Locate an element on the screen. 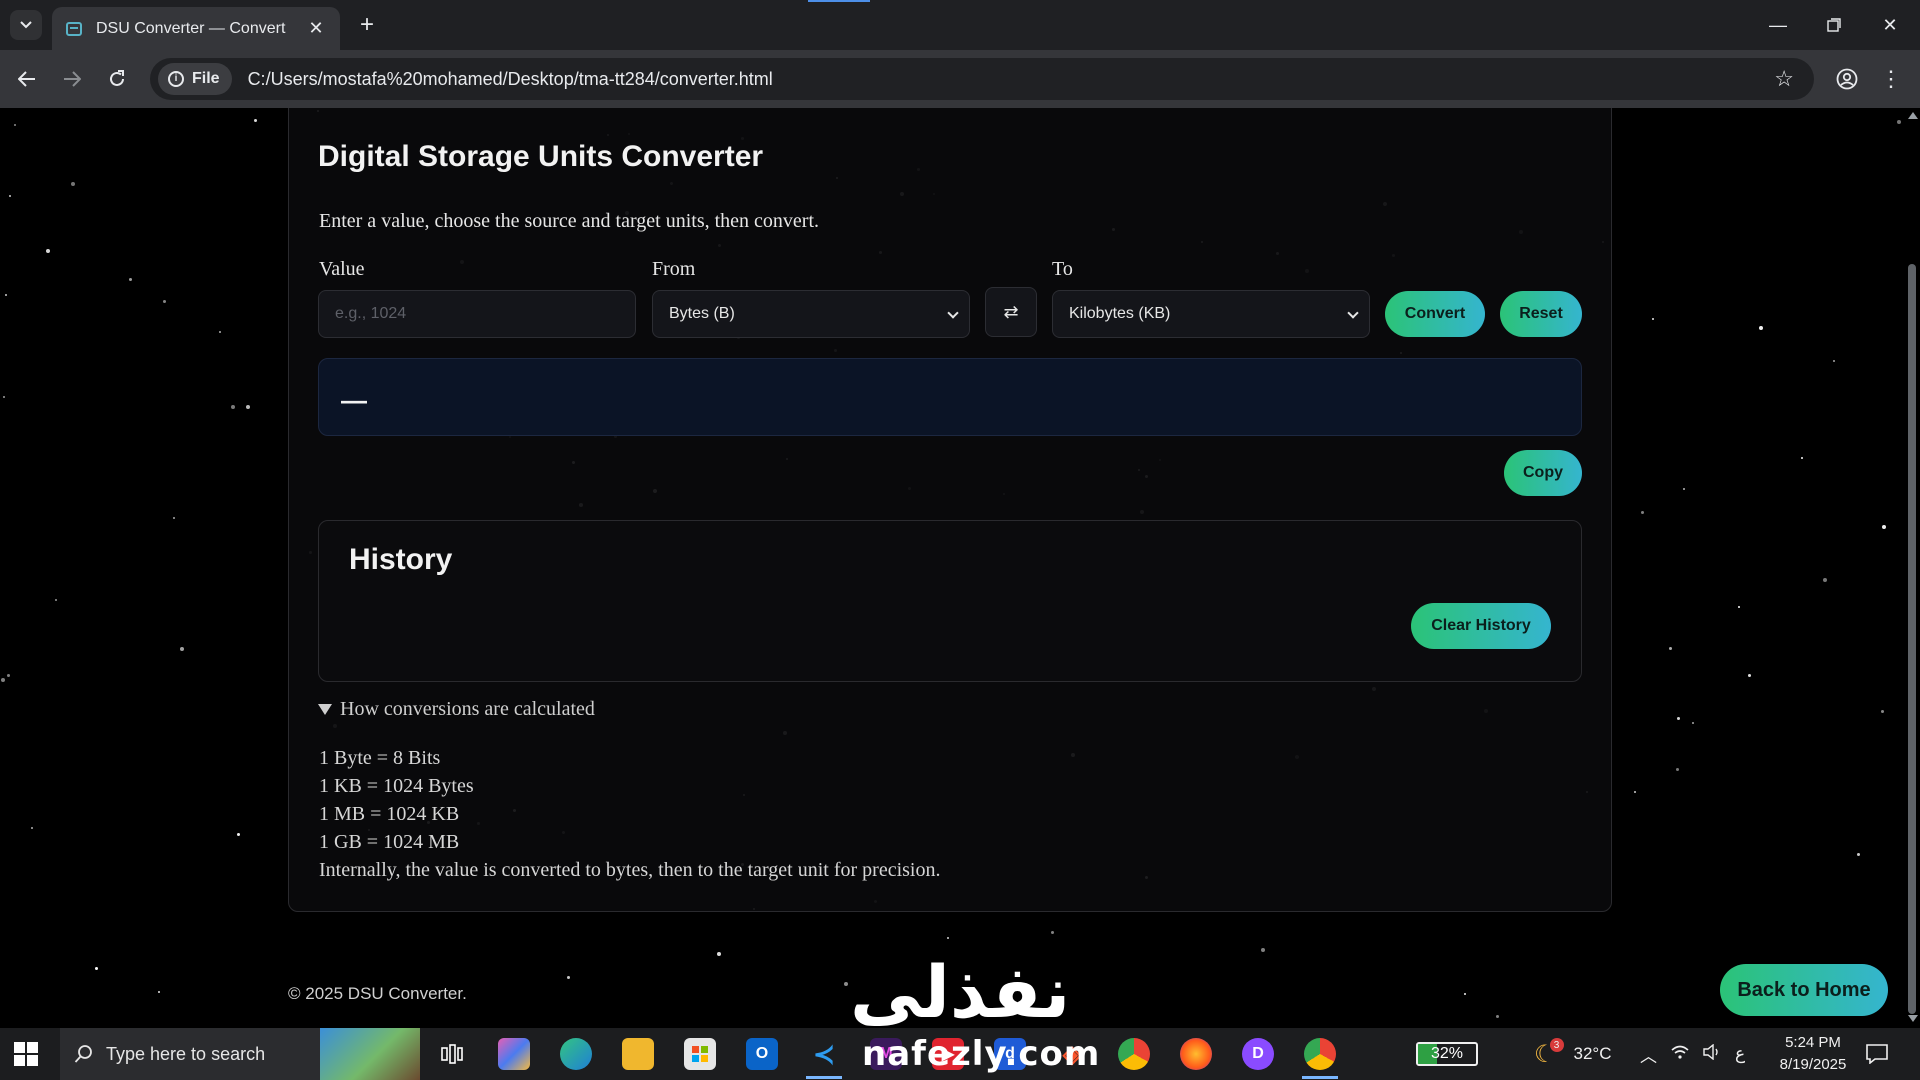  close-window-icon: ✕ is located at coordinates (1890, 25).